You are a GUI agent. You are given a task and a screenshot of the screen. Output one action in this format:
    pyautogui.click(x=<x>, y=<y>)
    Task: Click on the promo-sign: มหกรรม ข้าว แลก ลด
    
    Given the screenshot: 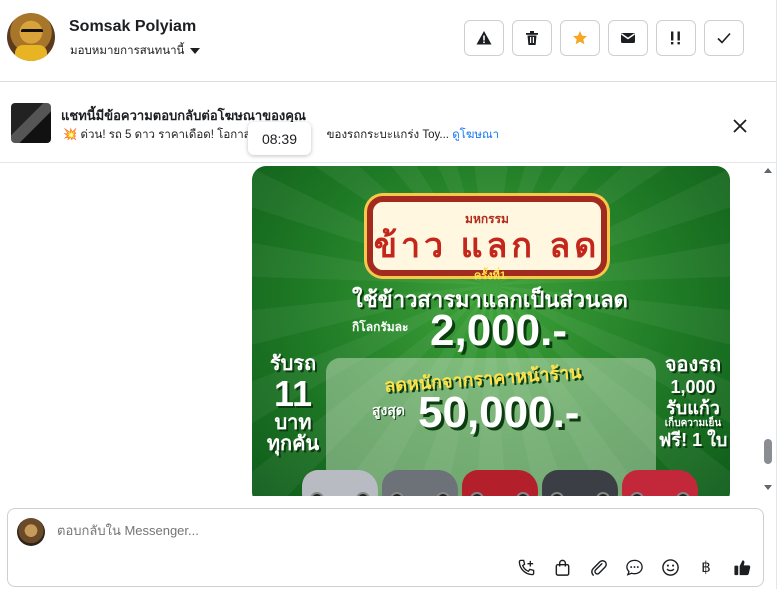 What is the action you would take?
    pyautogui.click(x=487, y=236)
    